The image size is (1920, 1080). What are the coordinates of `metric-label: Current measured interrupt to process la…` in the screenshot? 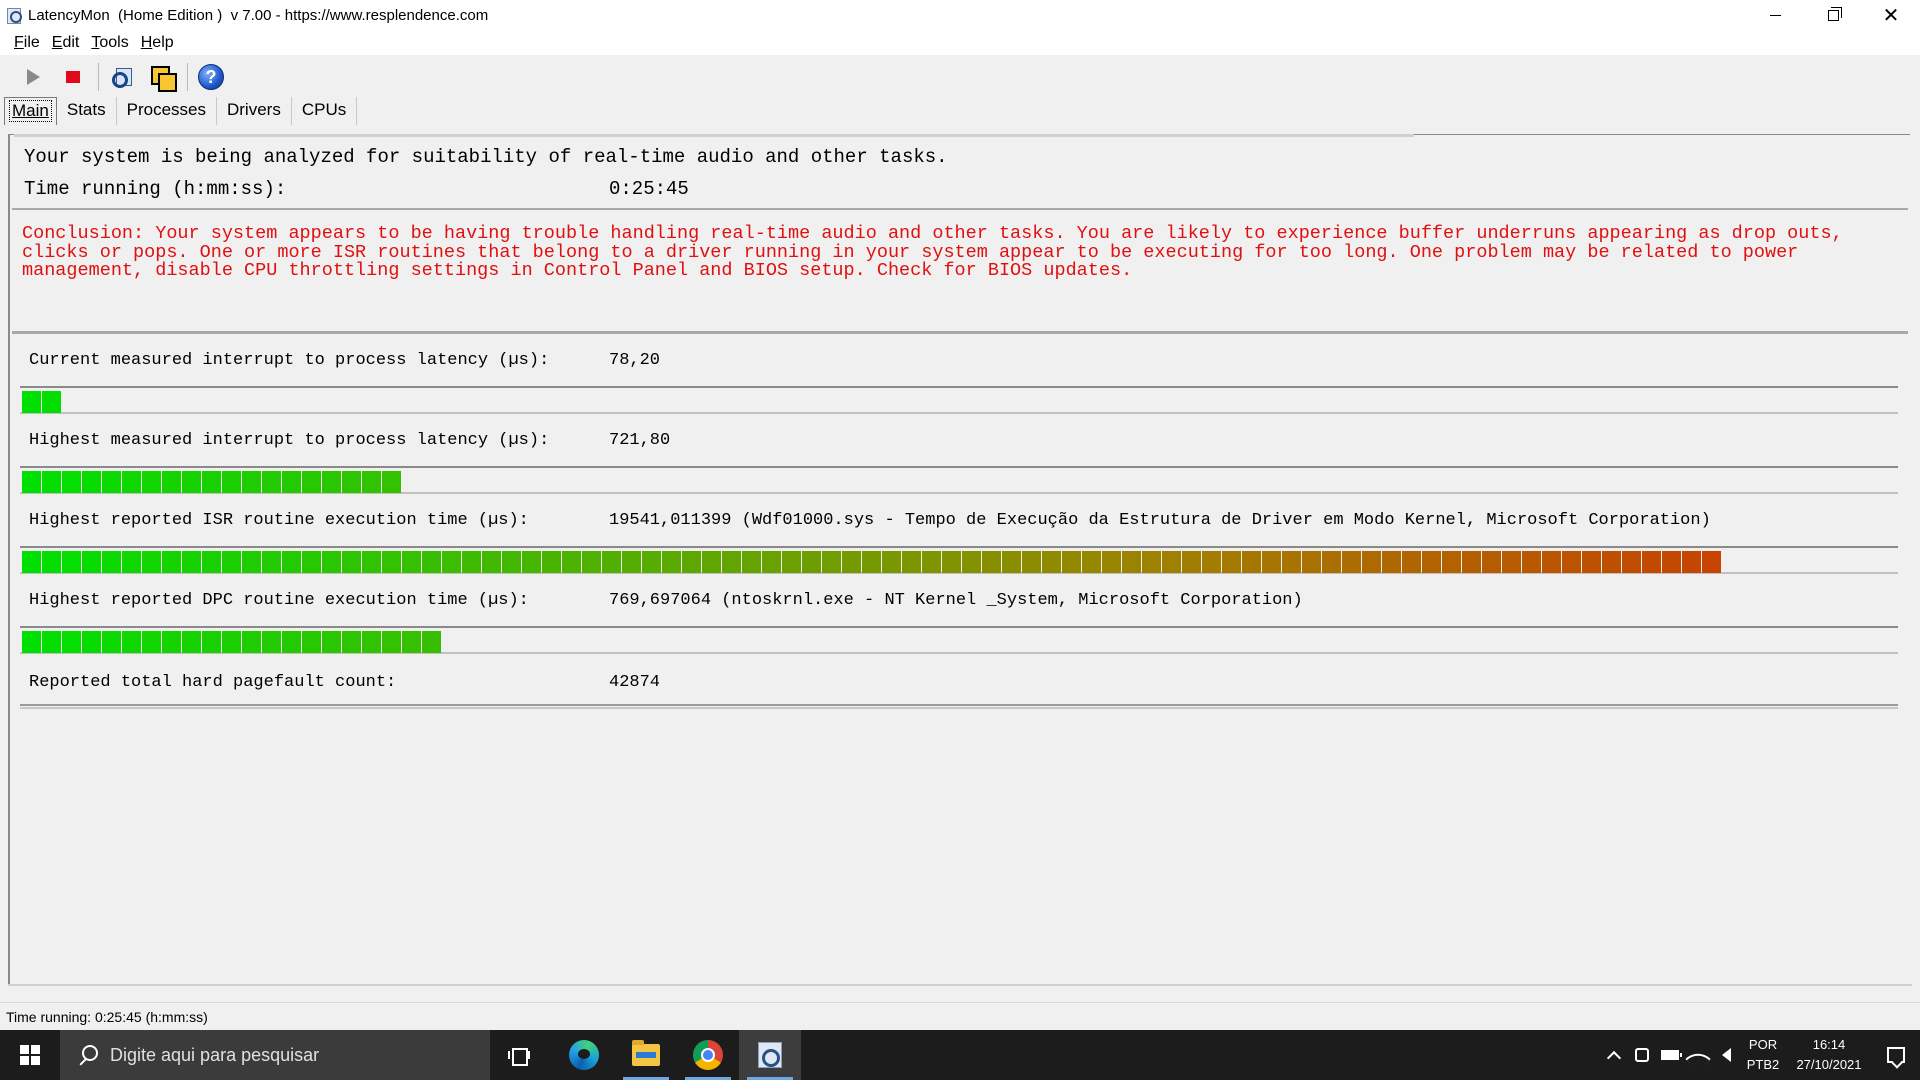 It's located at (289, 360).